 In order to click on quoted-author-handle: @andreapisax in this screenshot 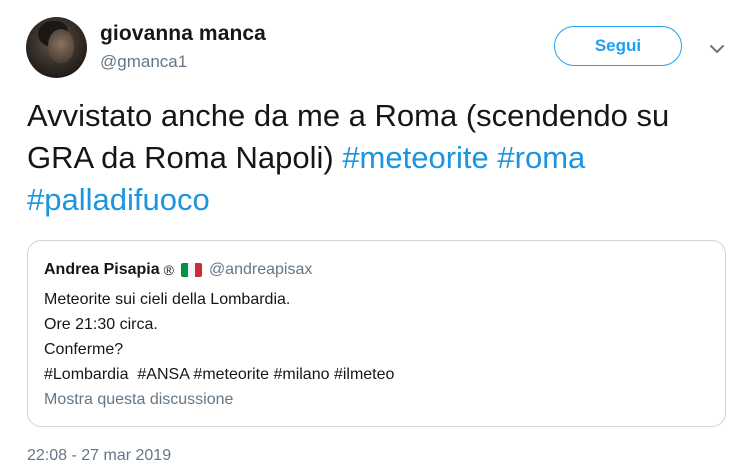, I will do `click(260, 269)`.